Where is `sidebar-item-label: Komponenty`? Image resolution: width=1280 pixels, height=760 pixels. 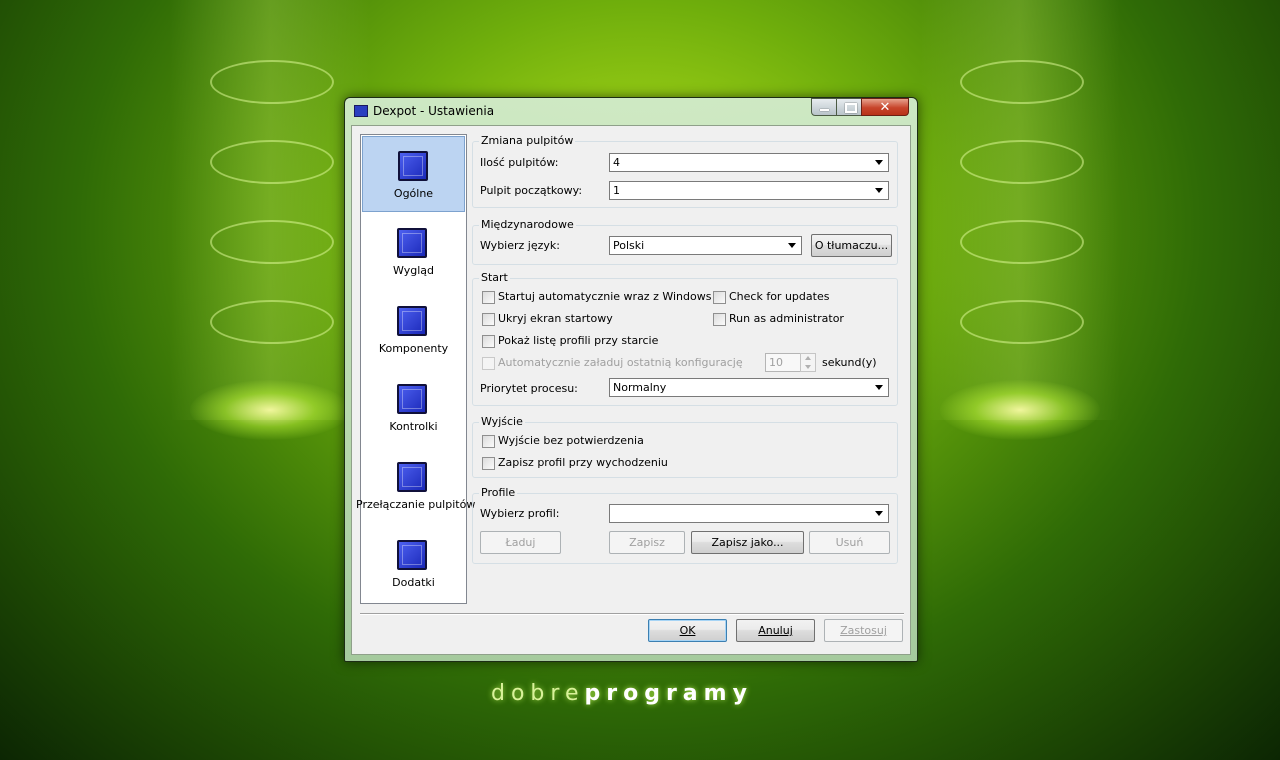 sidebar-item-label: Komponenty is located at coordinates (413, 348).